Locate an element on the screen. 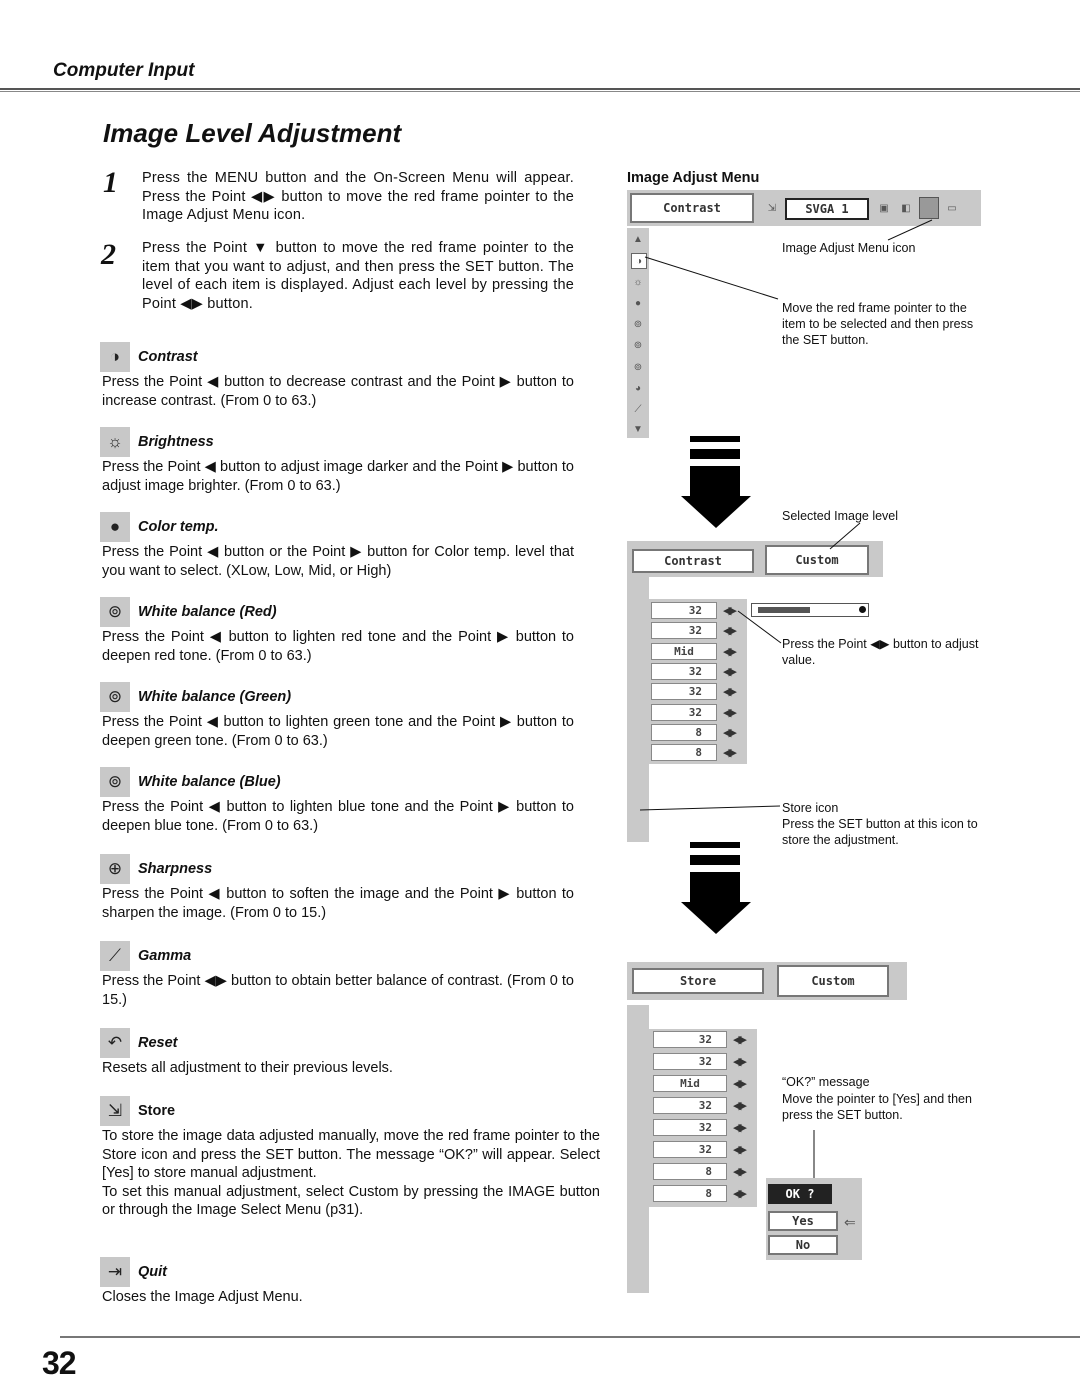 Image resolution: width=1080 pixels, height=1397 pixels. item-title: Color temp. is located at coordinates (178, 527).